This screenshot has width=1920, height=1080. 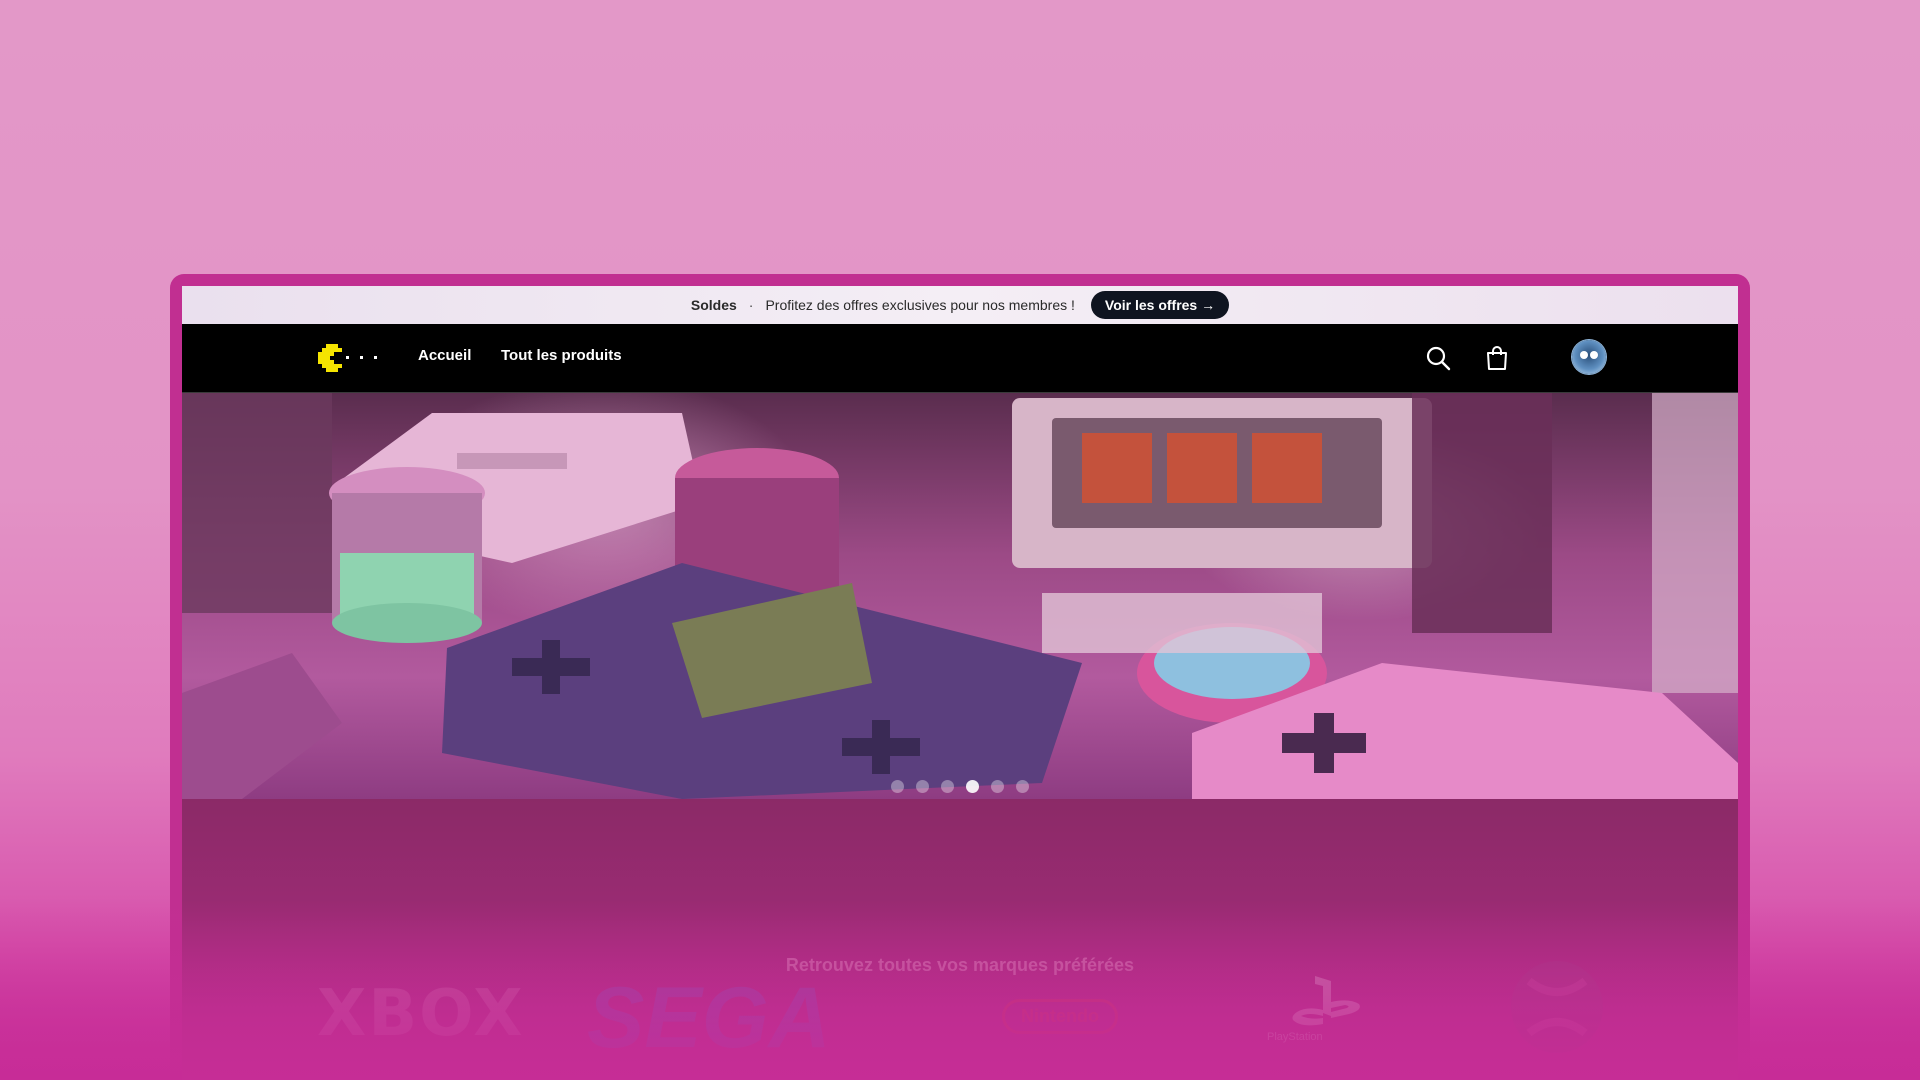 I want to click on avatar-eye-right, so click(x=1594, y=355).